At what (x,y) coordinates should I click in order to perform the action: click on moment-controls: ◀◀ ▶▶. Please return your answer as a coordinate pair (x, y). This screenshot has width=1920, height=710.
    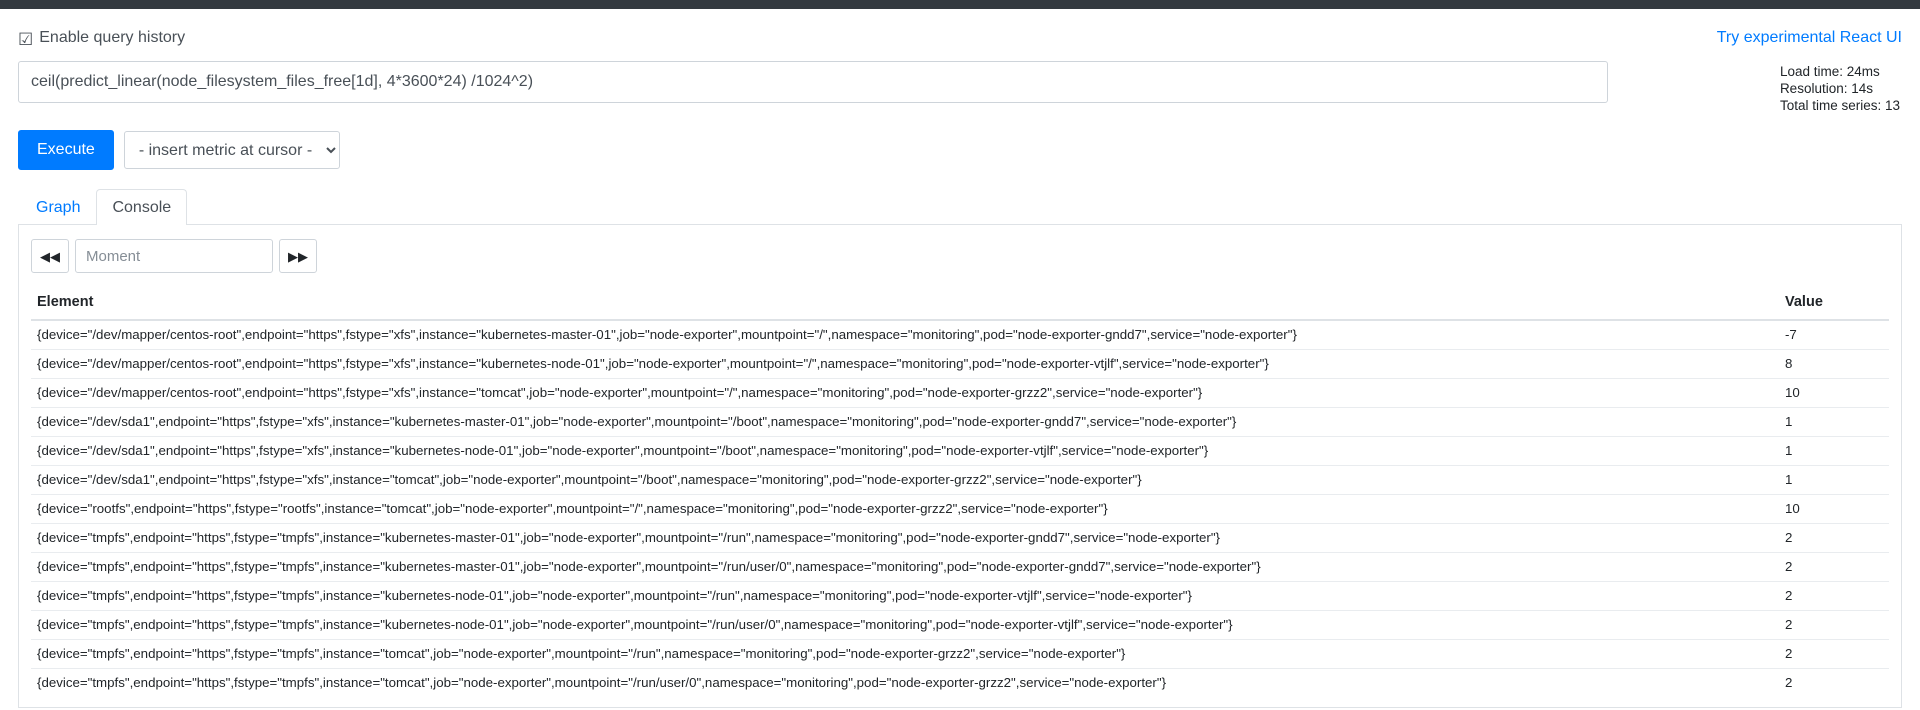
    Looking at the image, I should click on (960, 256).